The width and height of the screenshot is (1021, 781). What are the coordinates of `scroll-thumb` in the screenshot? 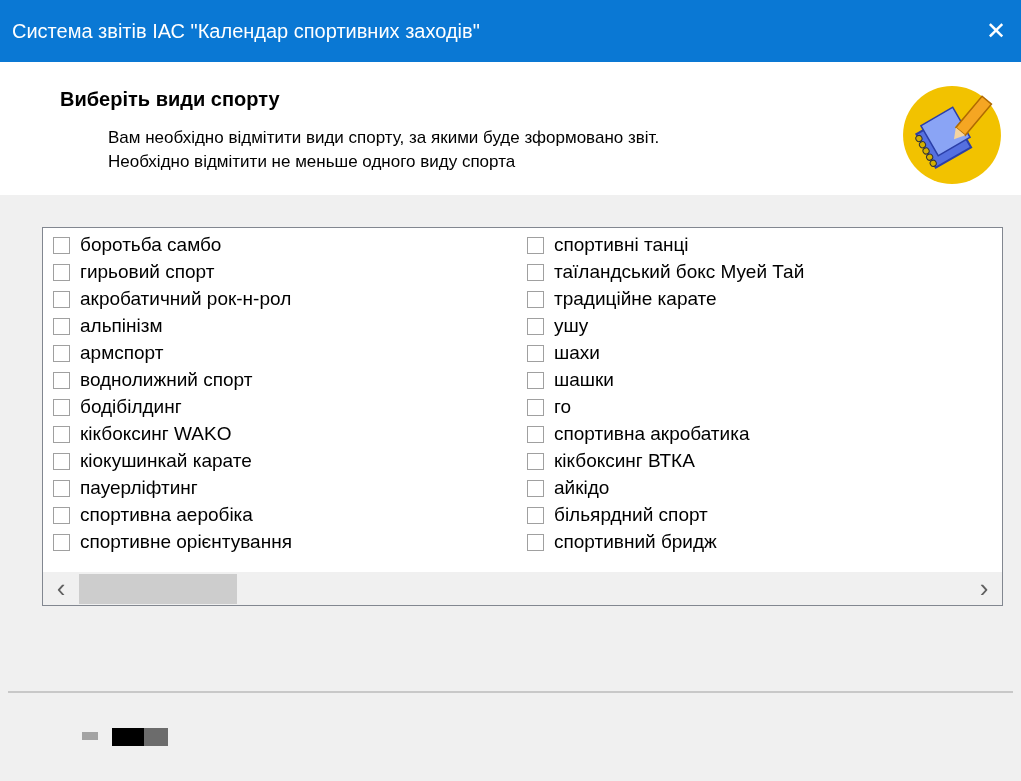 It's located at (158, 588).